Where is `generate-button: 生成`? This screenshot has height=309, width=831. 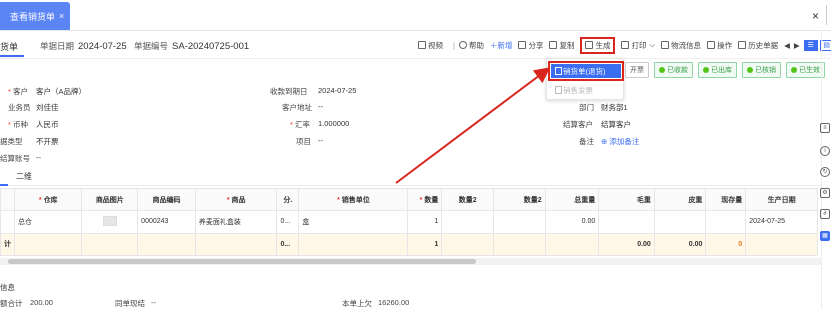 generate-button: 生成 is located at coordinates (598, 45).